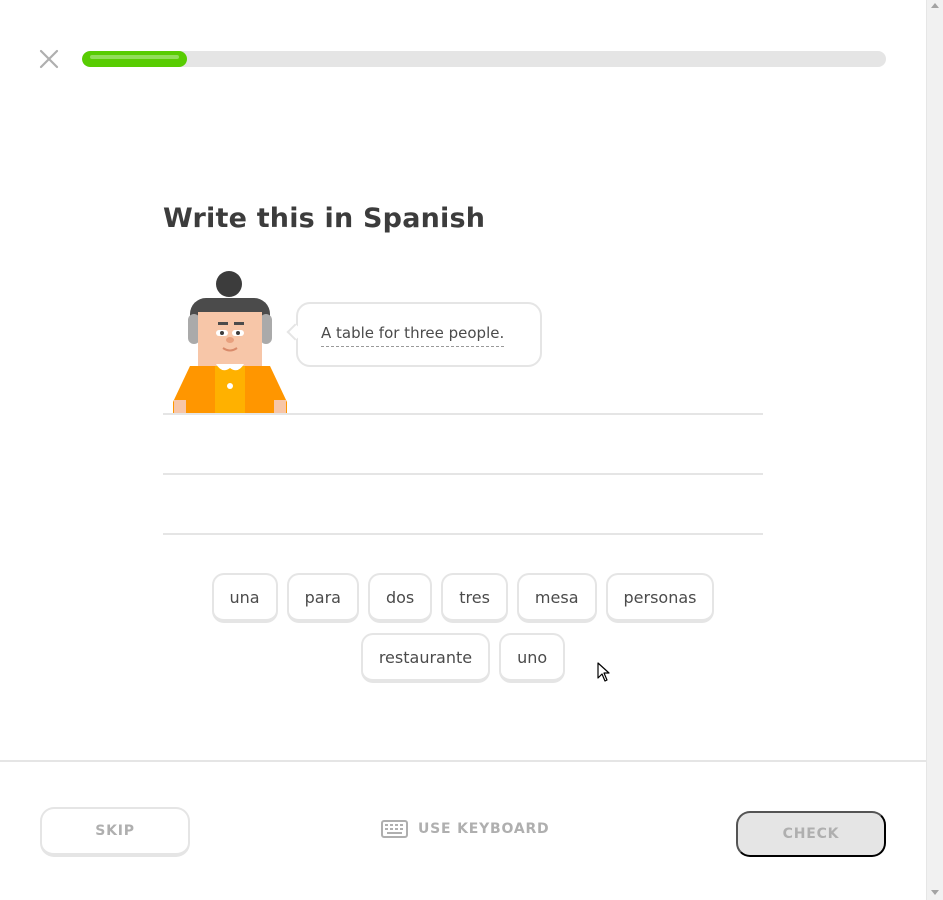 The width and height of the screenshot is (943, 900). I want to click on keyboard-icon, so click(394, 829).